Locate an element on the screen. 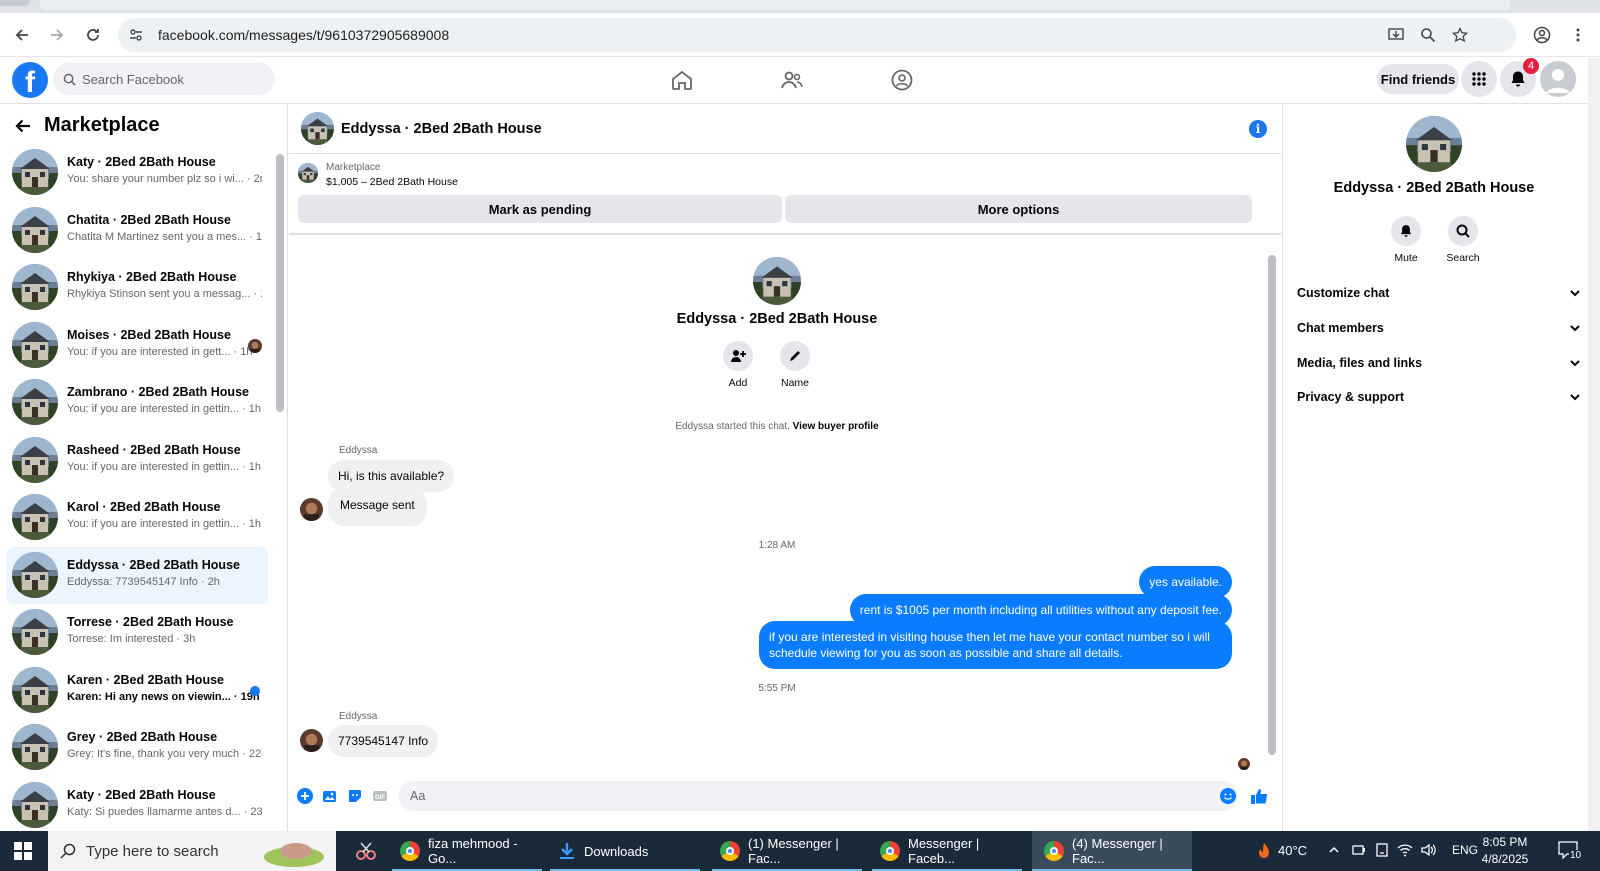  gif-icon: GIF is located at coordinates (380, 796).